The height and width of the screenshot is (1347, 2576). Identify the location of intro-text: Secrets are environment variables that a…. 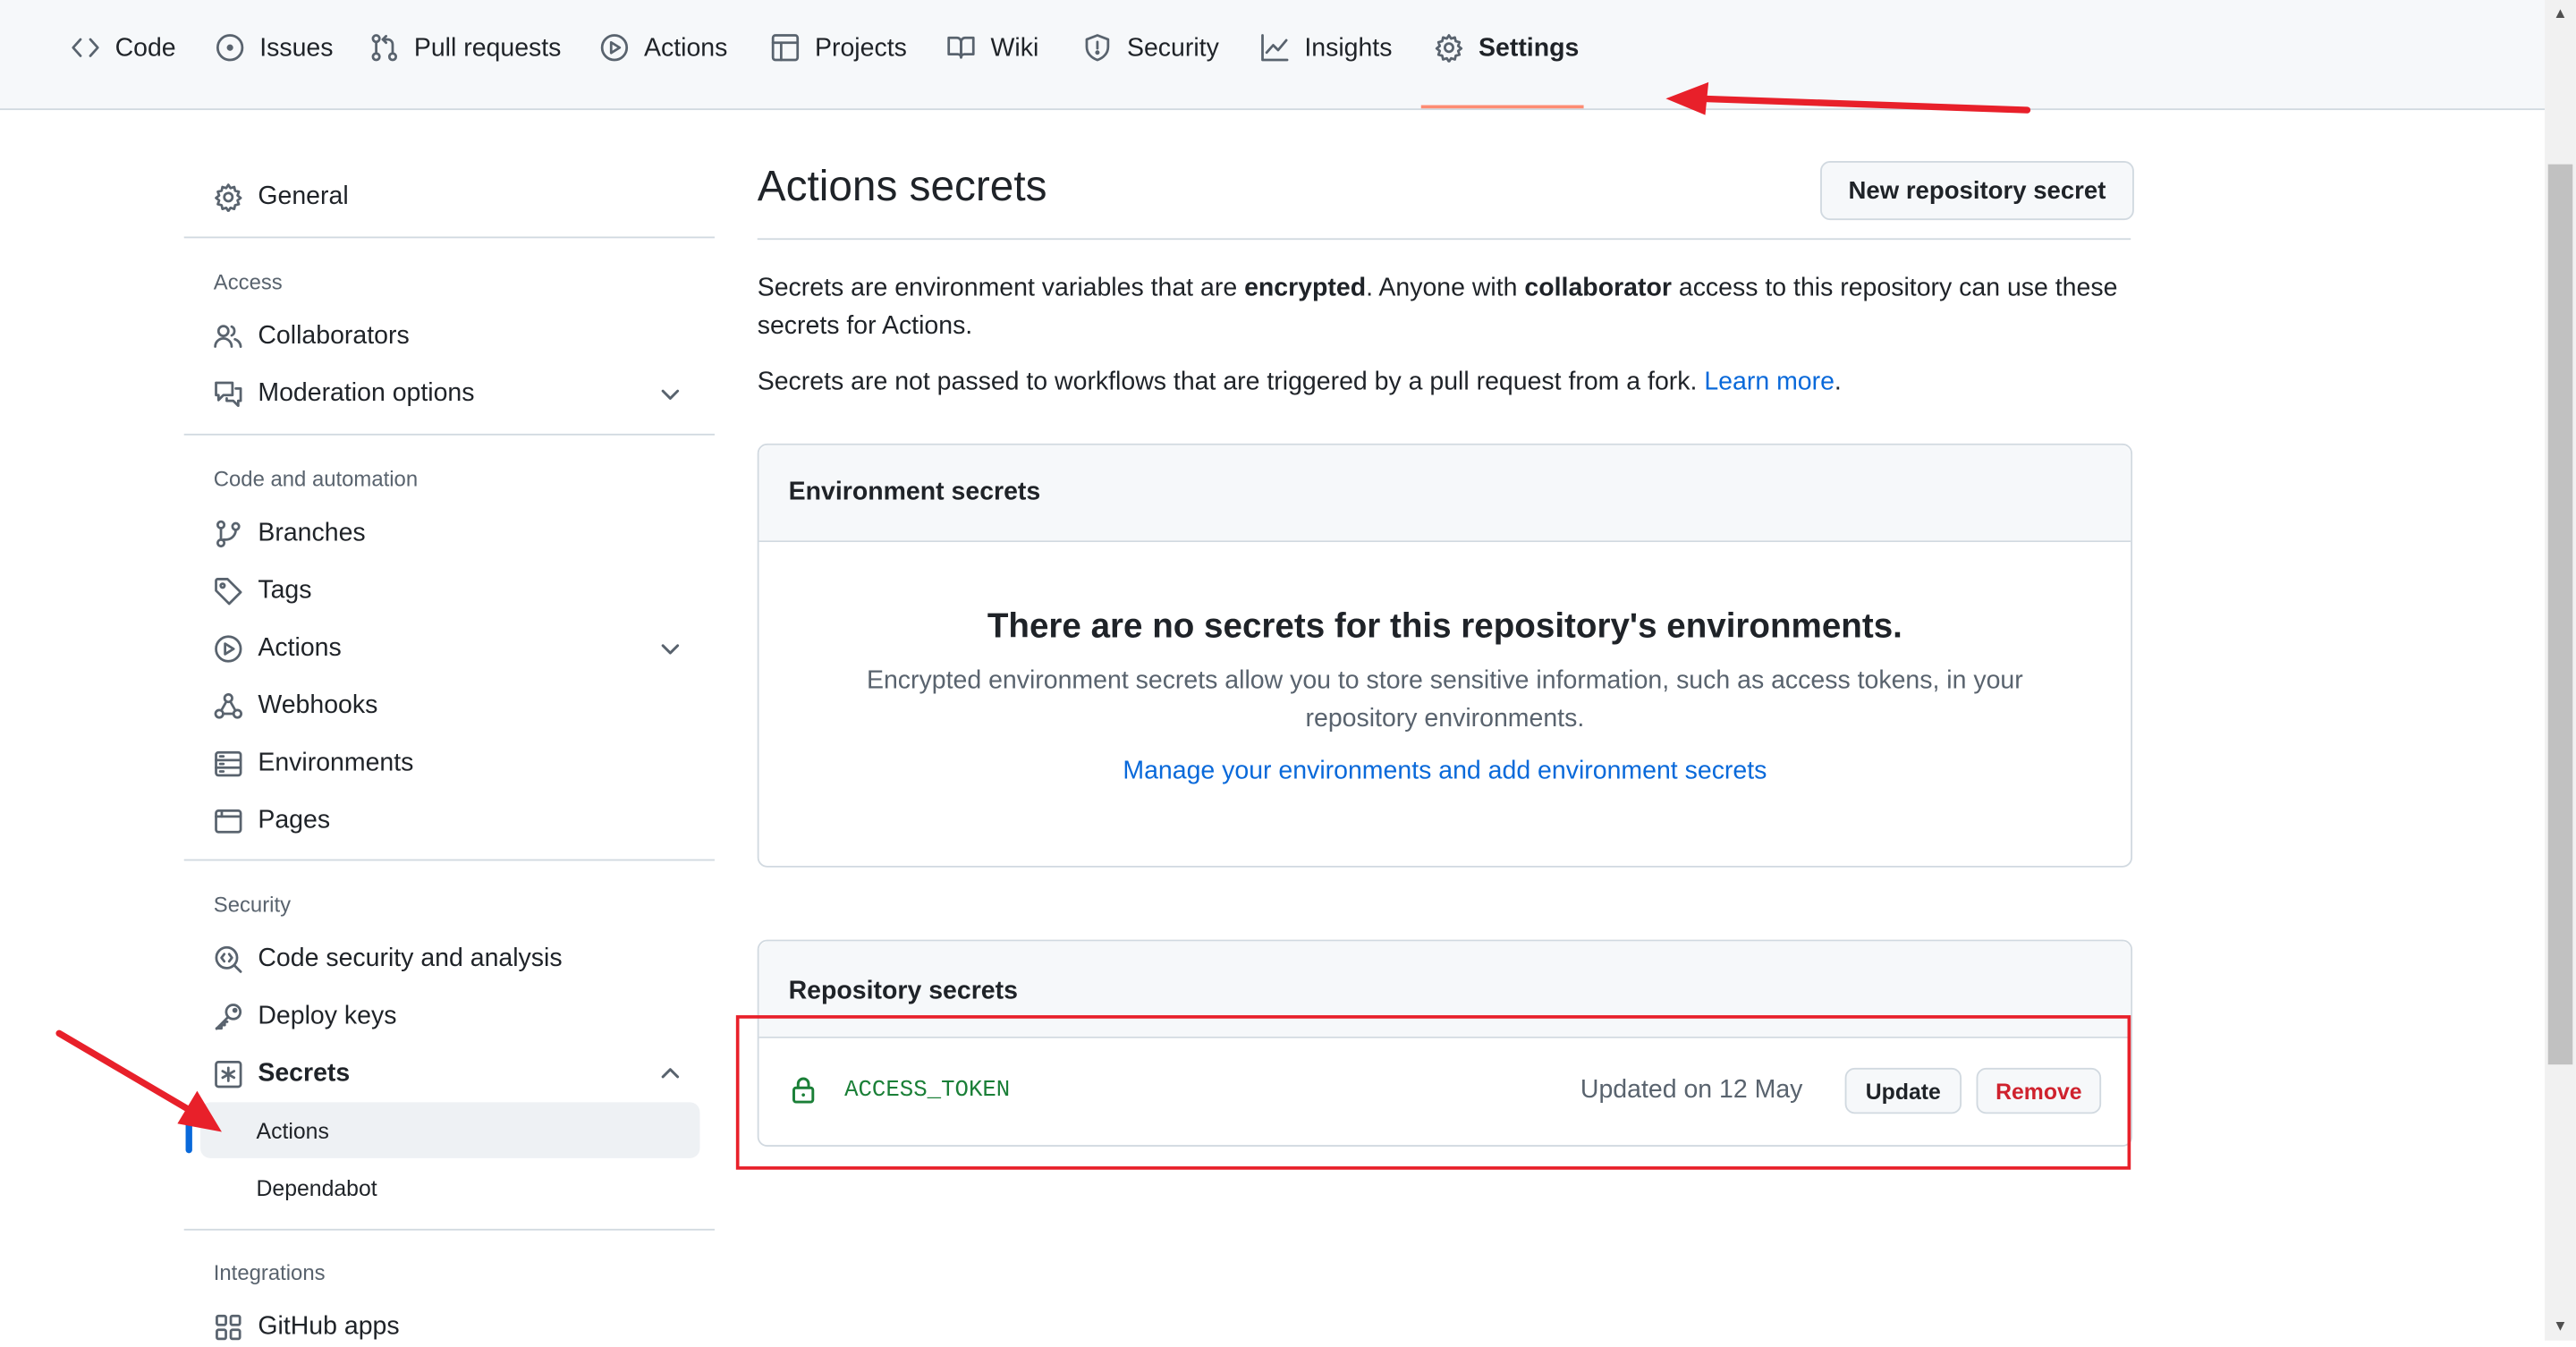
(1001, 288).